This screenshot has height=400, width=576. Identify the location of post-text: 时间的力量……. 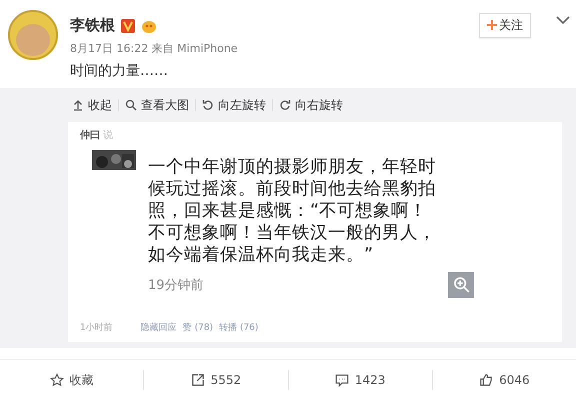
(119, 71).